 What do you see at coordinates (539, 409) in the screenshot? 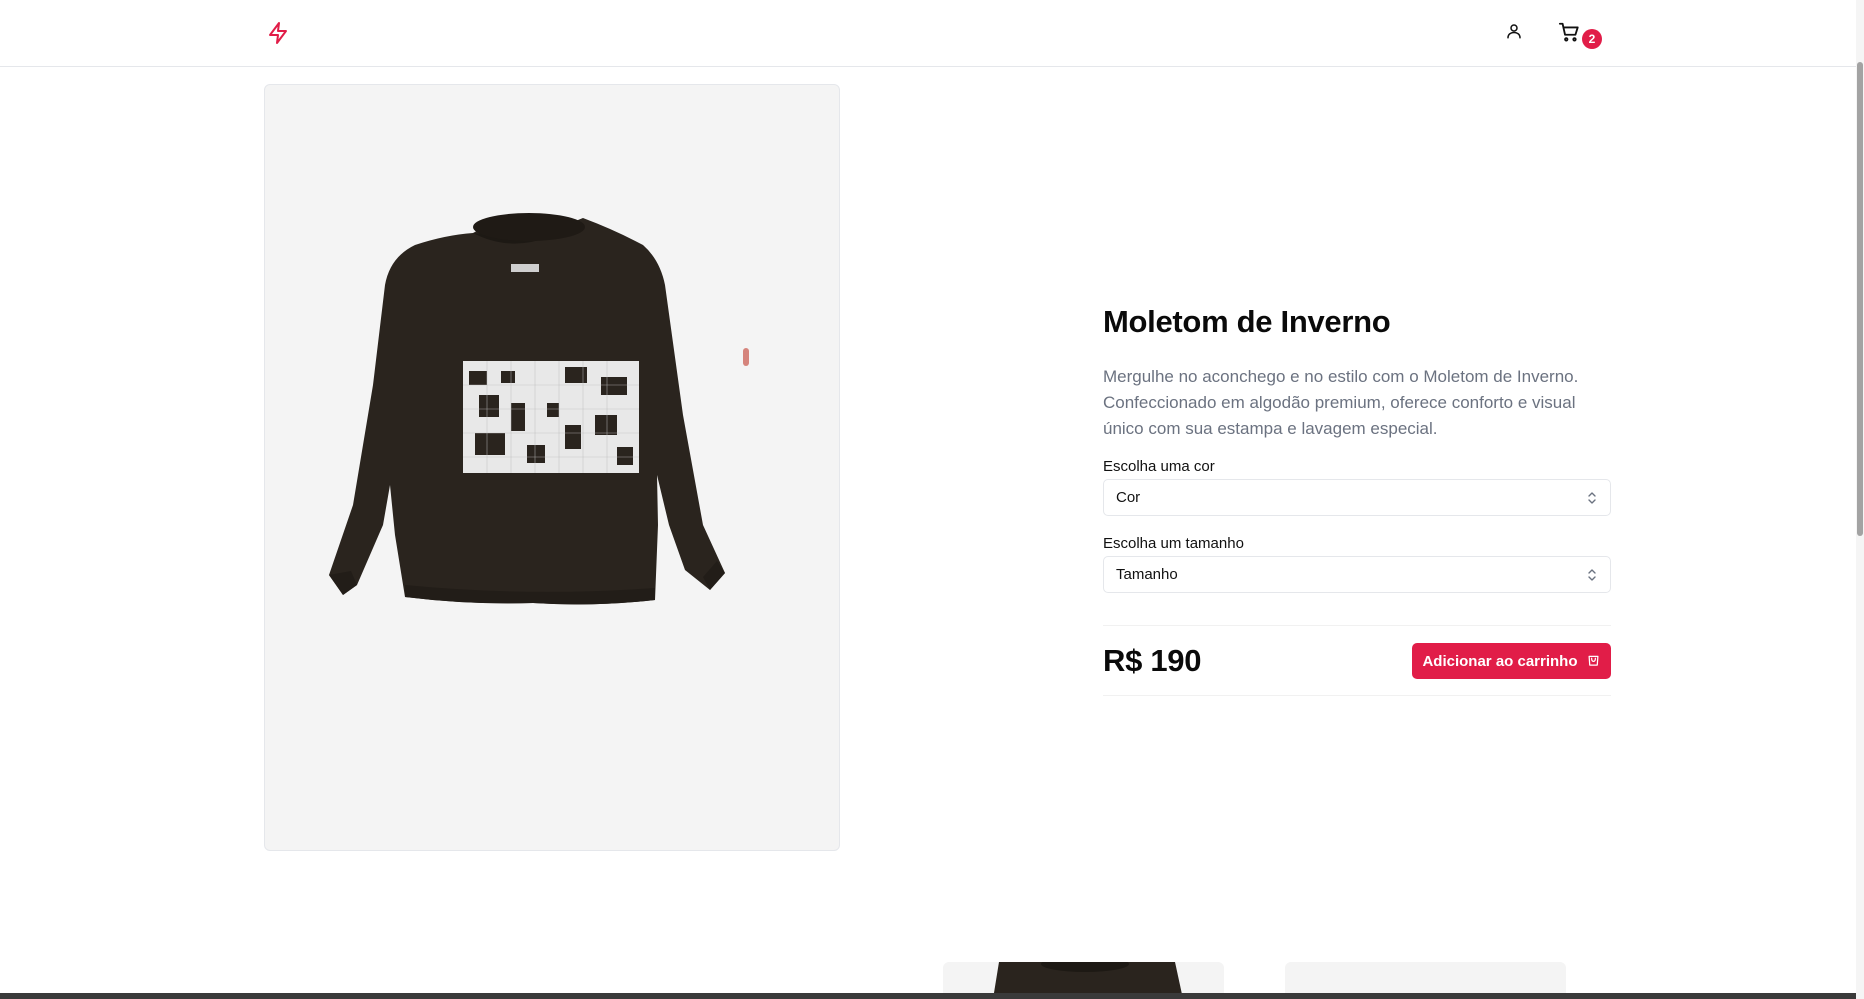
I see `sweatshirt-photo` at bounding box center [539, 409].